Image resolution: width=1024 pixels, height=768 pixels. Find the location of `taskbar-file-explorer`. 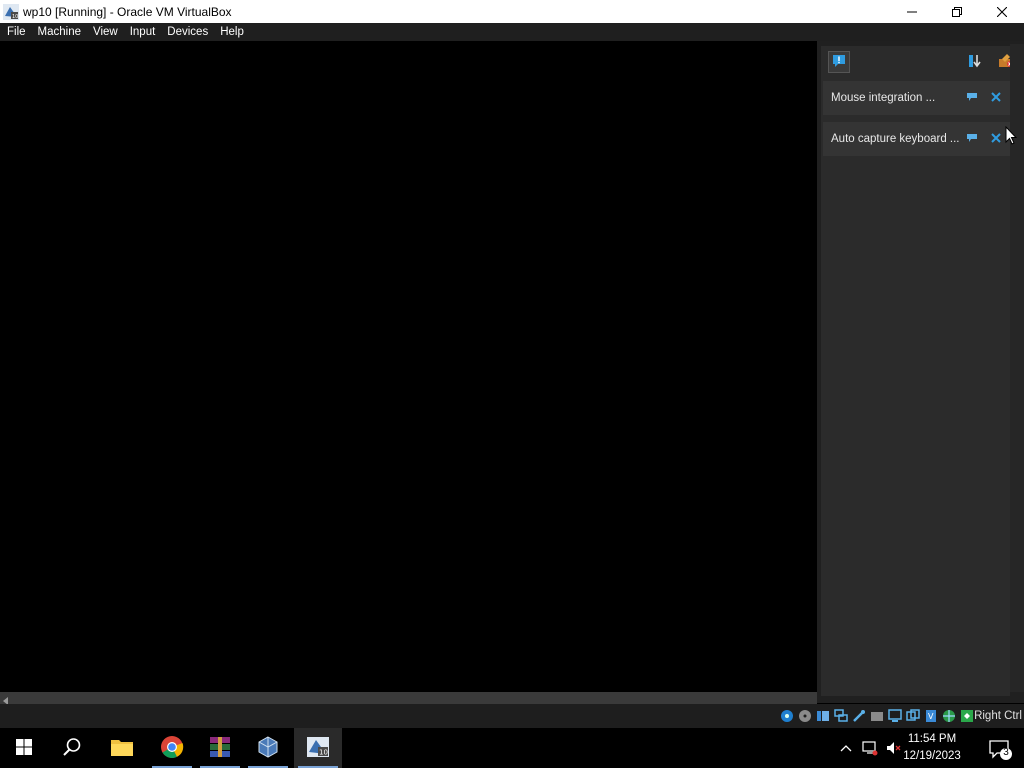

taskbar-file-explorer is located at coordinates (122, 748).